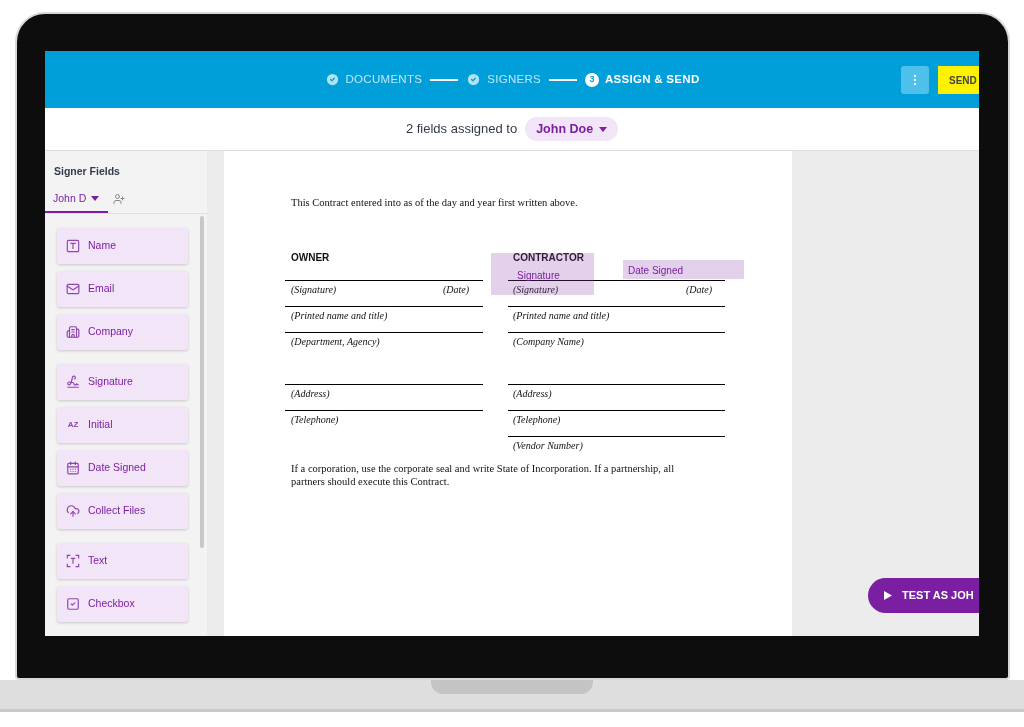 This screenshot has width=1024, height=727. Describe the element at coordinates (73, 467) in the screenshot. I see `calendar-icon` at that location.